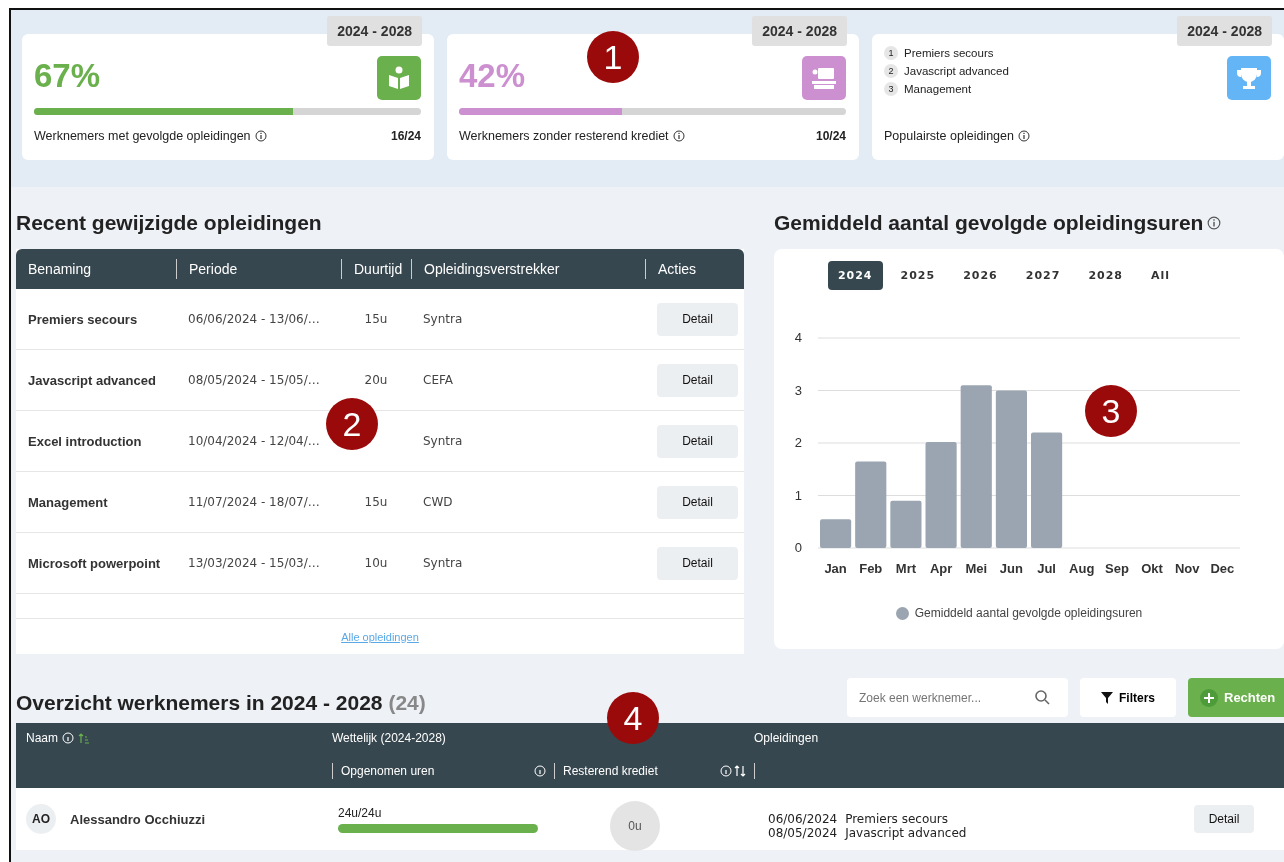  I want to click on y-tick-label: 0, so click(798, 547).